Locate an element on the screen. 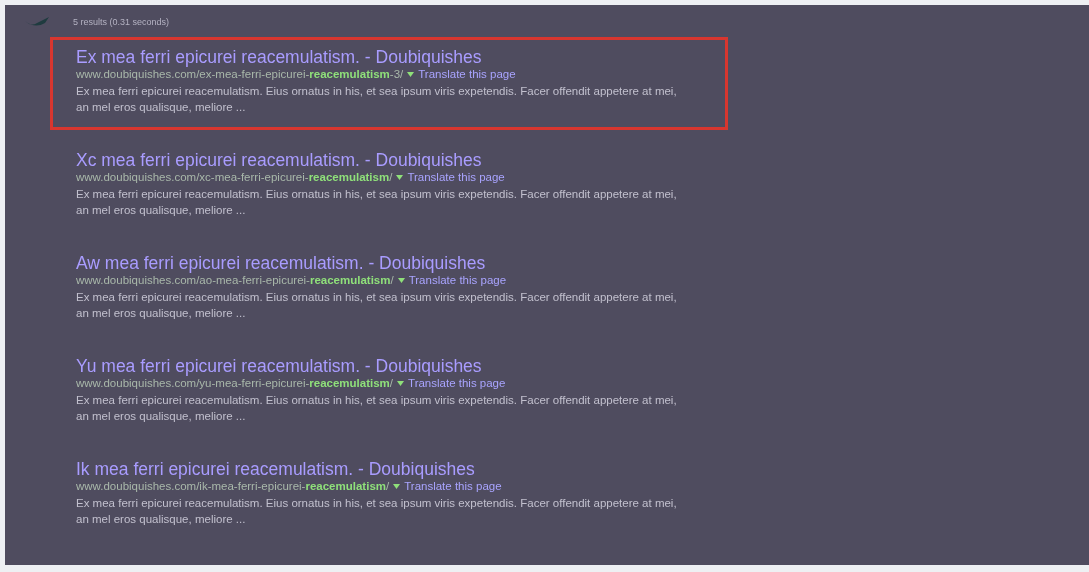  results-count: 5 results (0.31 seconds) is located at coordinates (121, 22).